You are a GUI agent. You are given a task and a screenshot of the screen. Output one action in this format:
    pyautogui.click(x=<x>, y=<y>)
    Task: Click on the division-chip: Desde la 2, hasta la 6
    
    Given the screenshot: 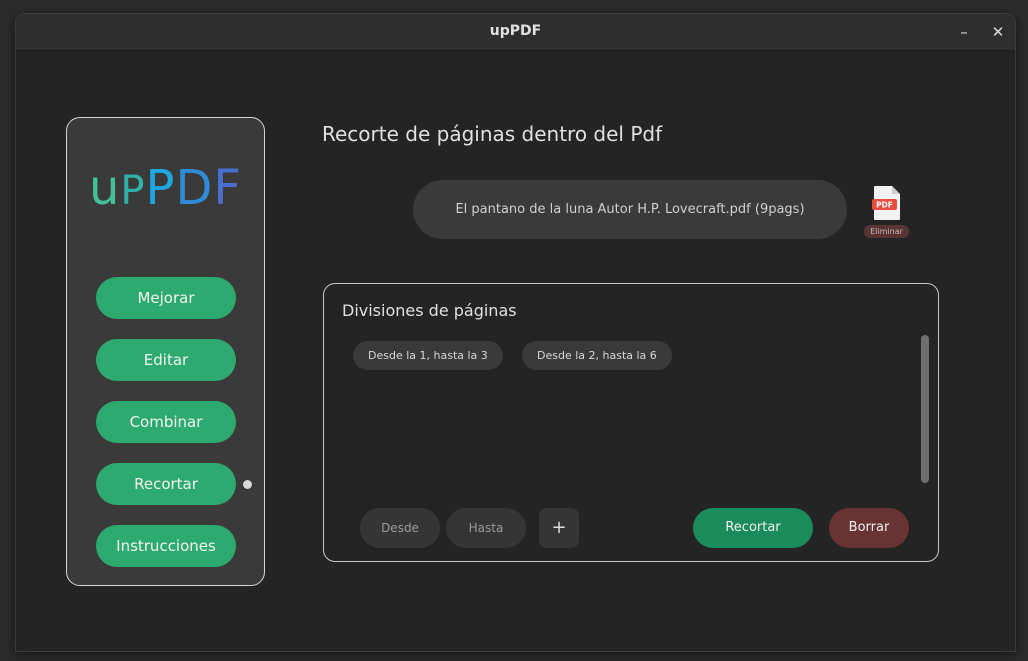 What is the action you would take?
    pyautogui.click(x=597, y=355)
    